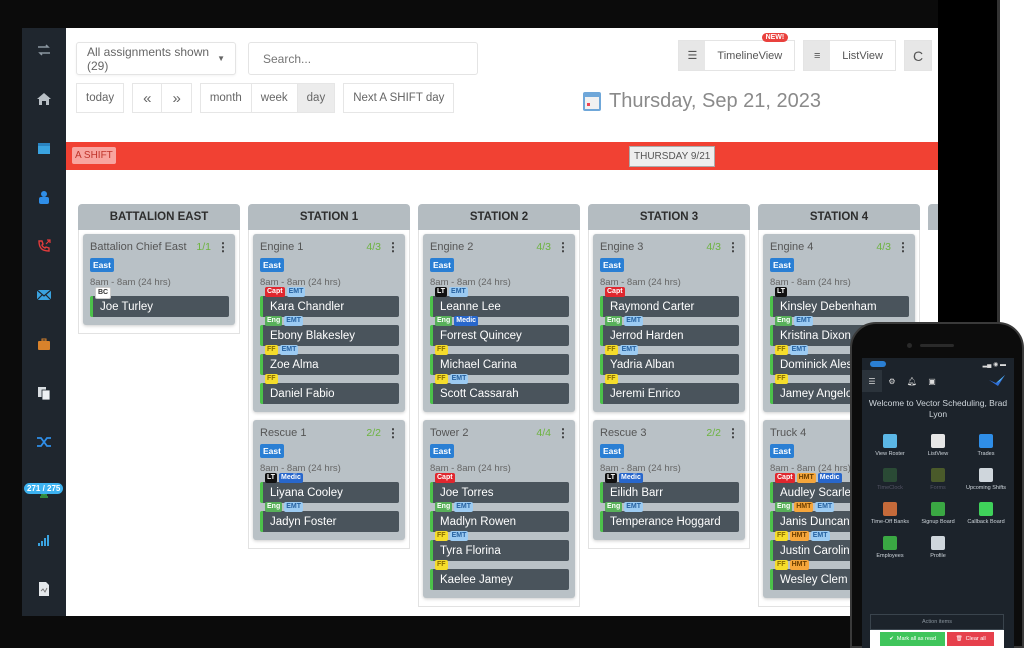  I want to click on timeline-view-button: ☰ TimelineView NEW!, so click(737, 52).